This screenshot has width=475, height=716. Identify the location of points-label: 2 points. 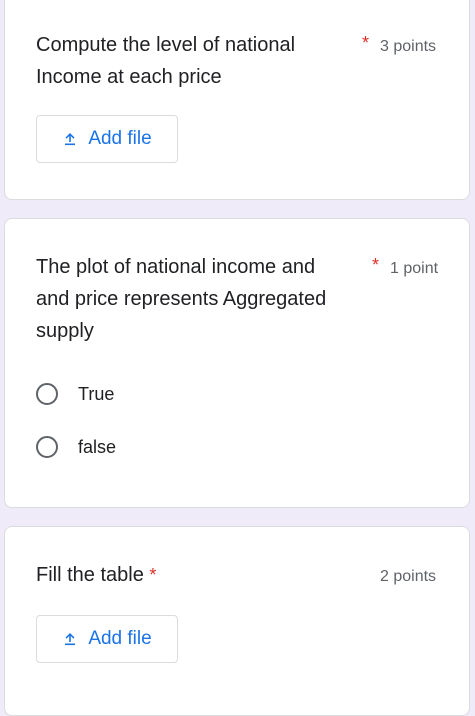
(408, 576).